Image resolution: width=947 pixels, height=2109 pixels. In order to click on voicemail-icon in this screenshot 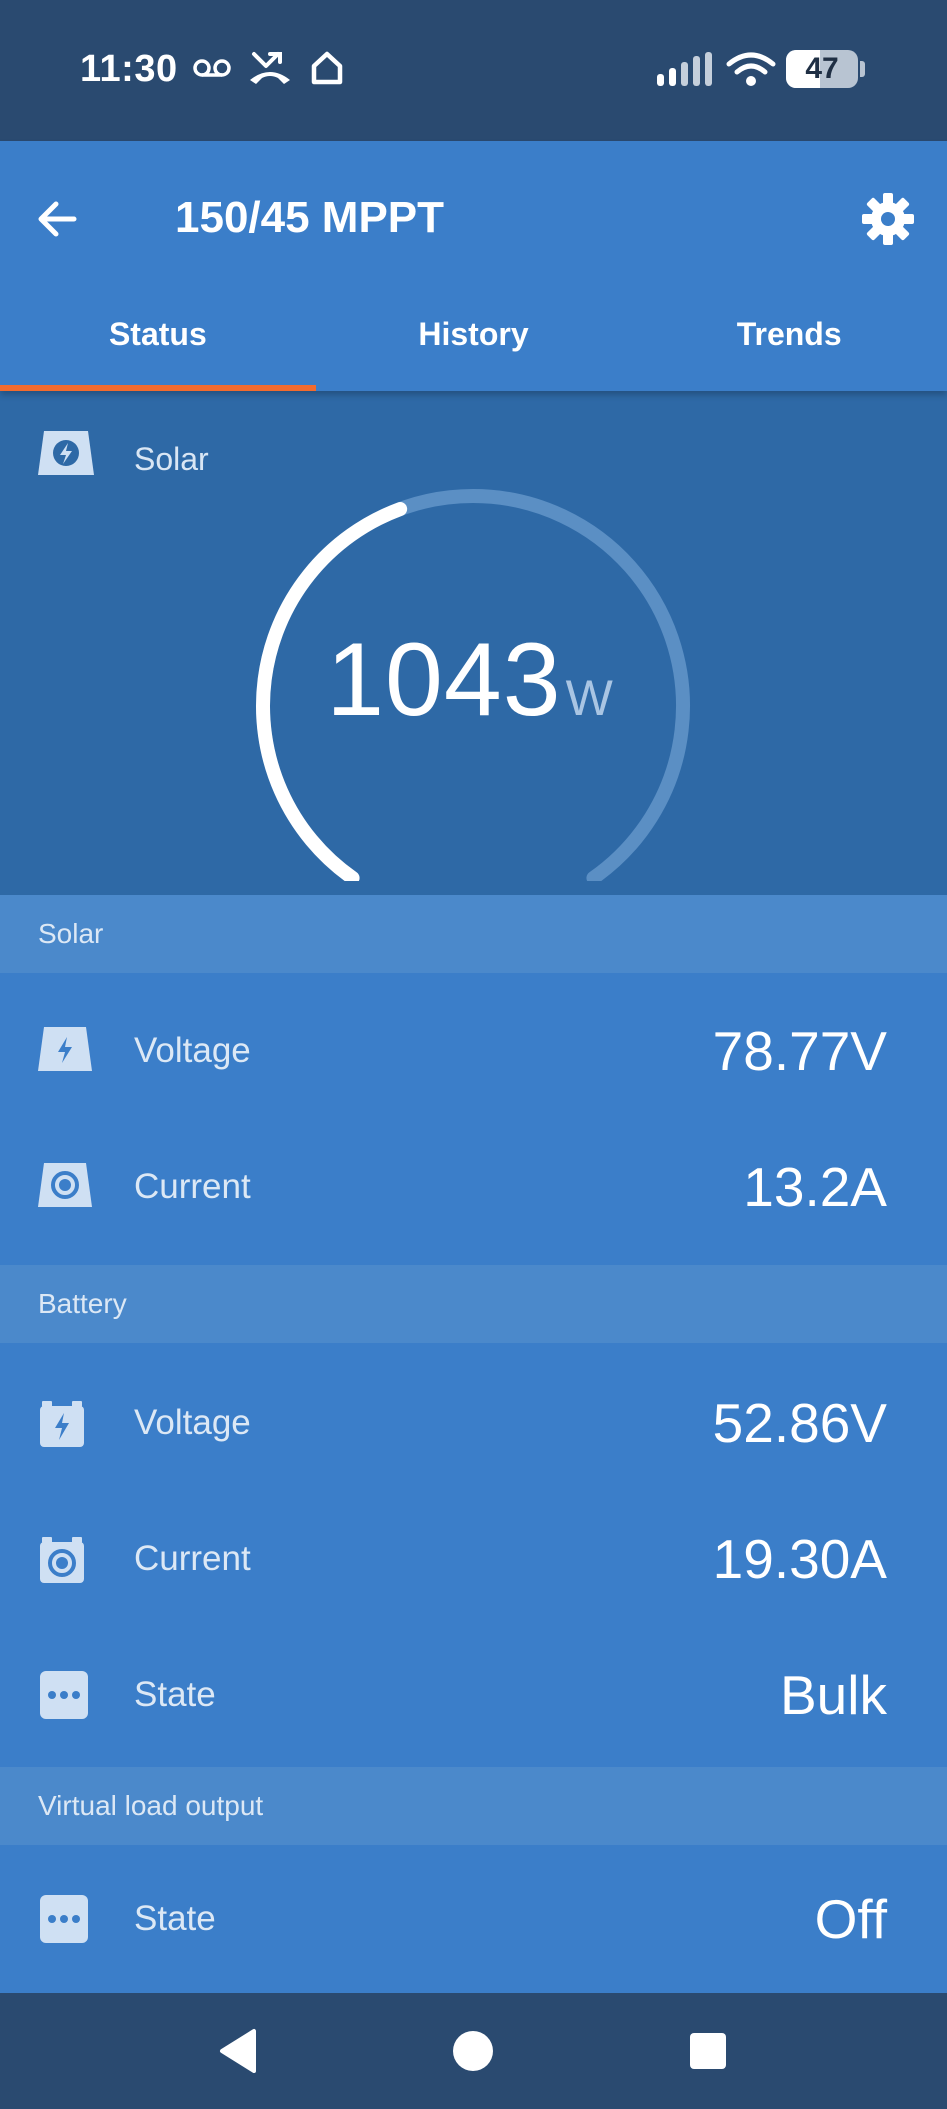, I will do `click(212, 68)`.